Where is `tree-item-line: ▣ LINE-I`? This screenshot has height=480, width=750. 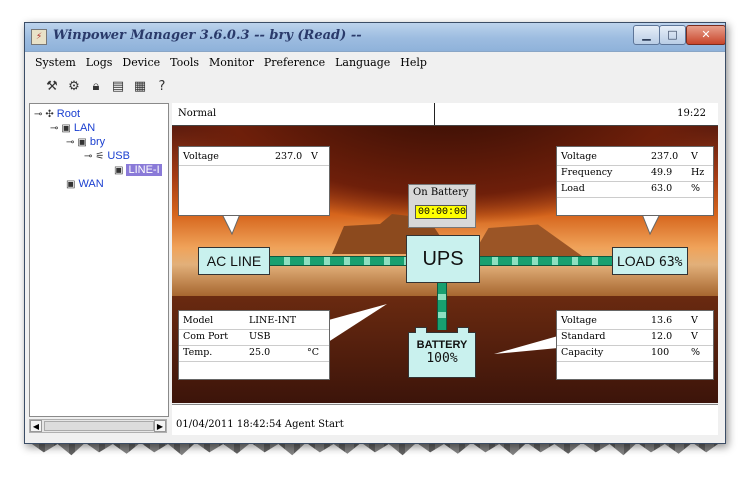 tree-item-line: ▣ LINE-I is located at coordinates (138, 170).